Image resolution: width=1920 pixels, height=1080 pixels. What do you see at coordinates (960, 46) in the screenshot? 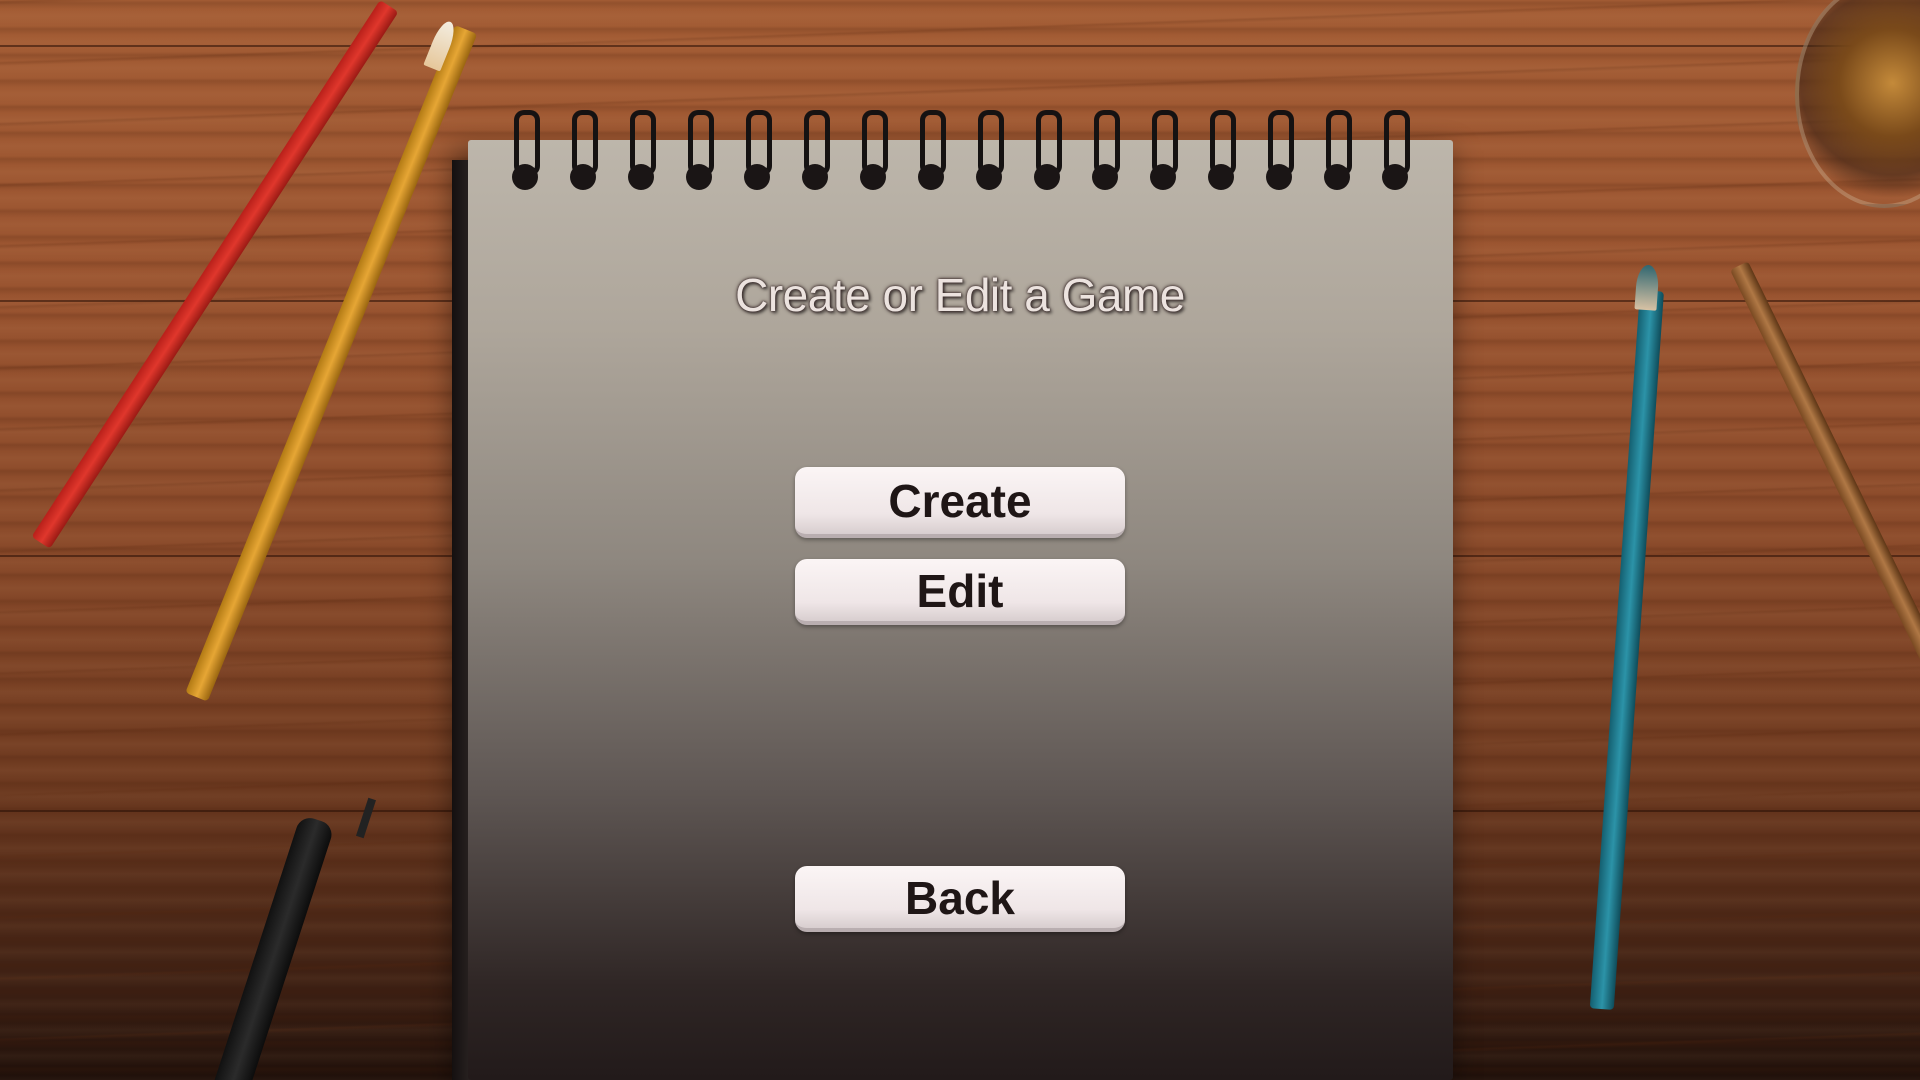
I see `desk-plank-seam` at bounding box center [960, 46].